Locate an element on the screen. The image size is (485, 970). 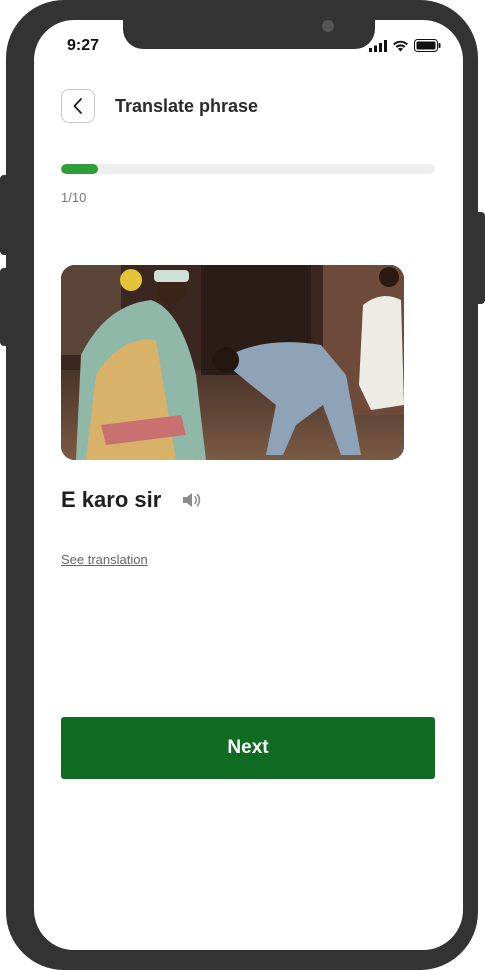
speaker-icon is located at coordinates (193, 500).